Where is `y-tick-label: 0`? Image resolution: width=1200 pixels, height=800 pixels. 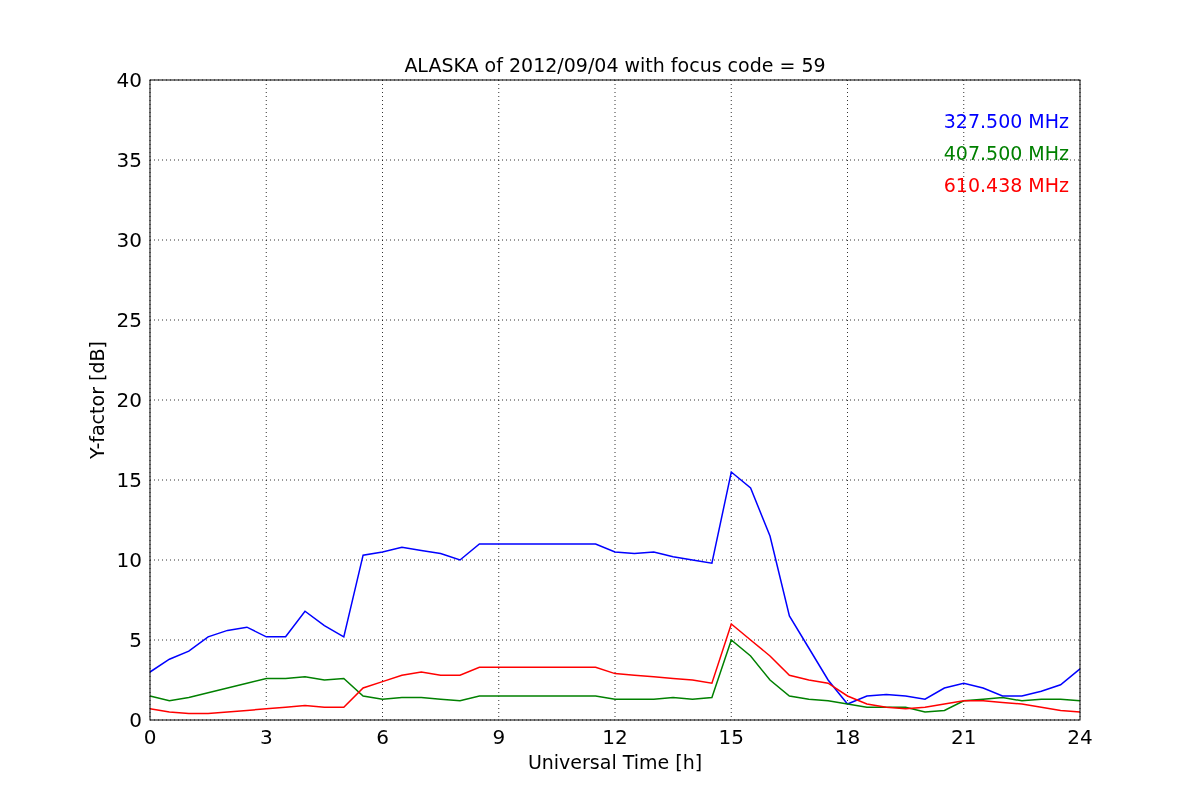 y-tick-label: 0 is located at coordinates (135, 720).